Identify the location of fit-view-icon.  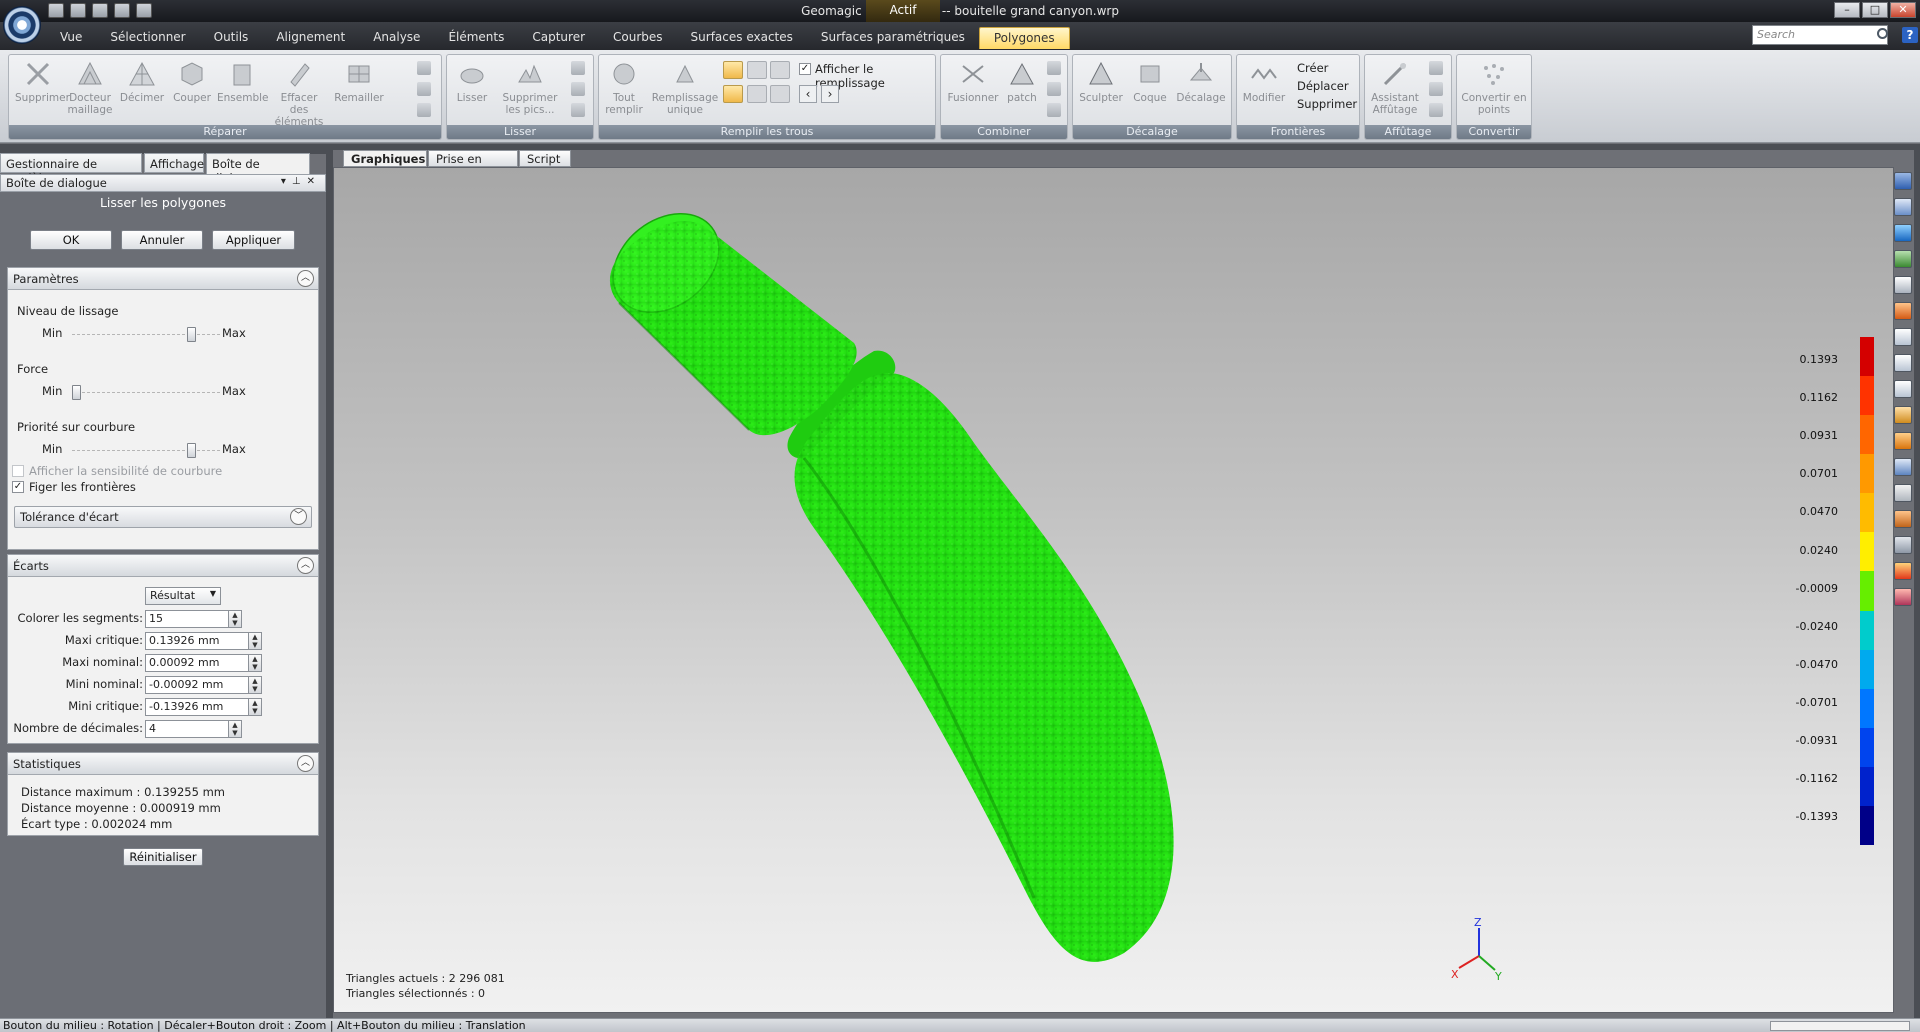
(1903, 233).